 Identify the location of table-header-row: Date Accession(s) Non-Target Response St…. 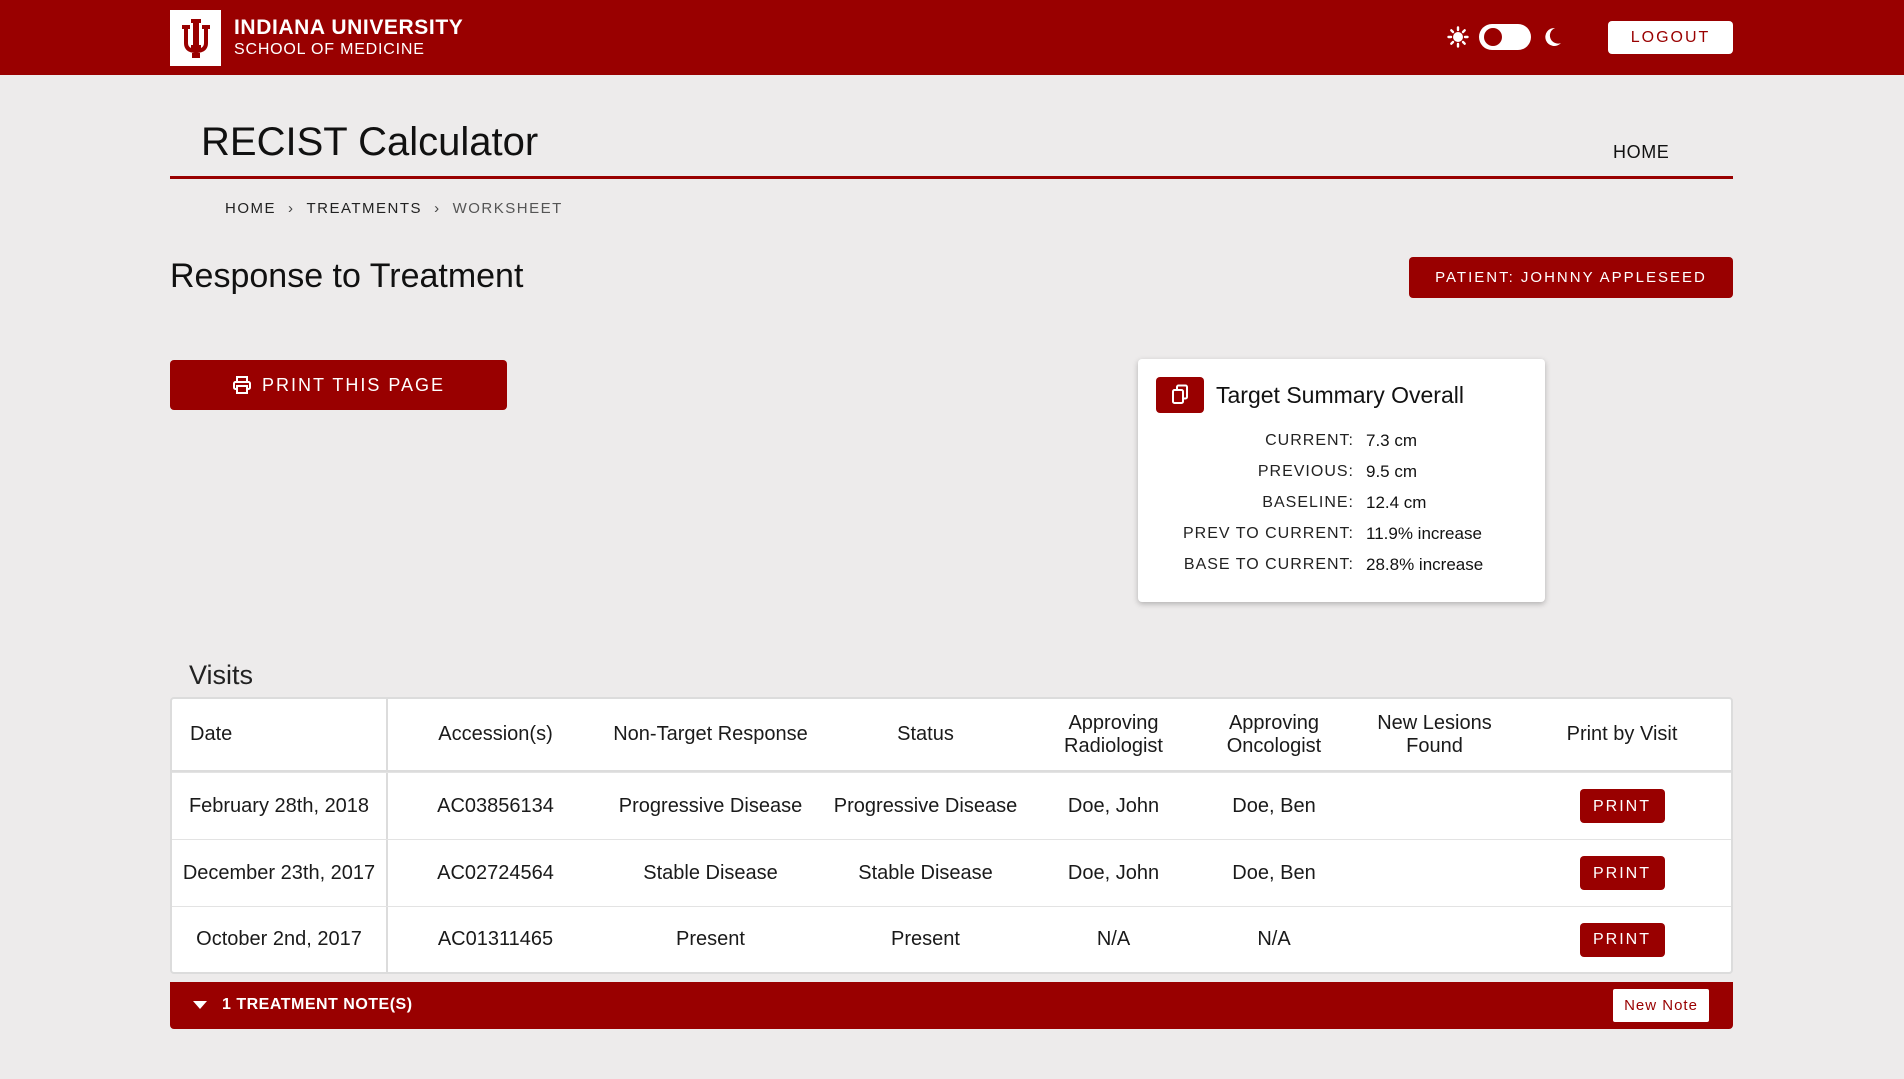
(951, 735).